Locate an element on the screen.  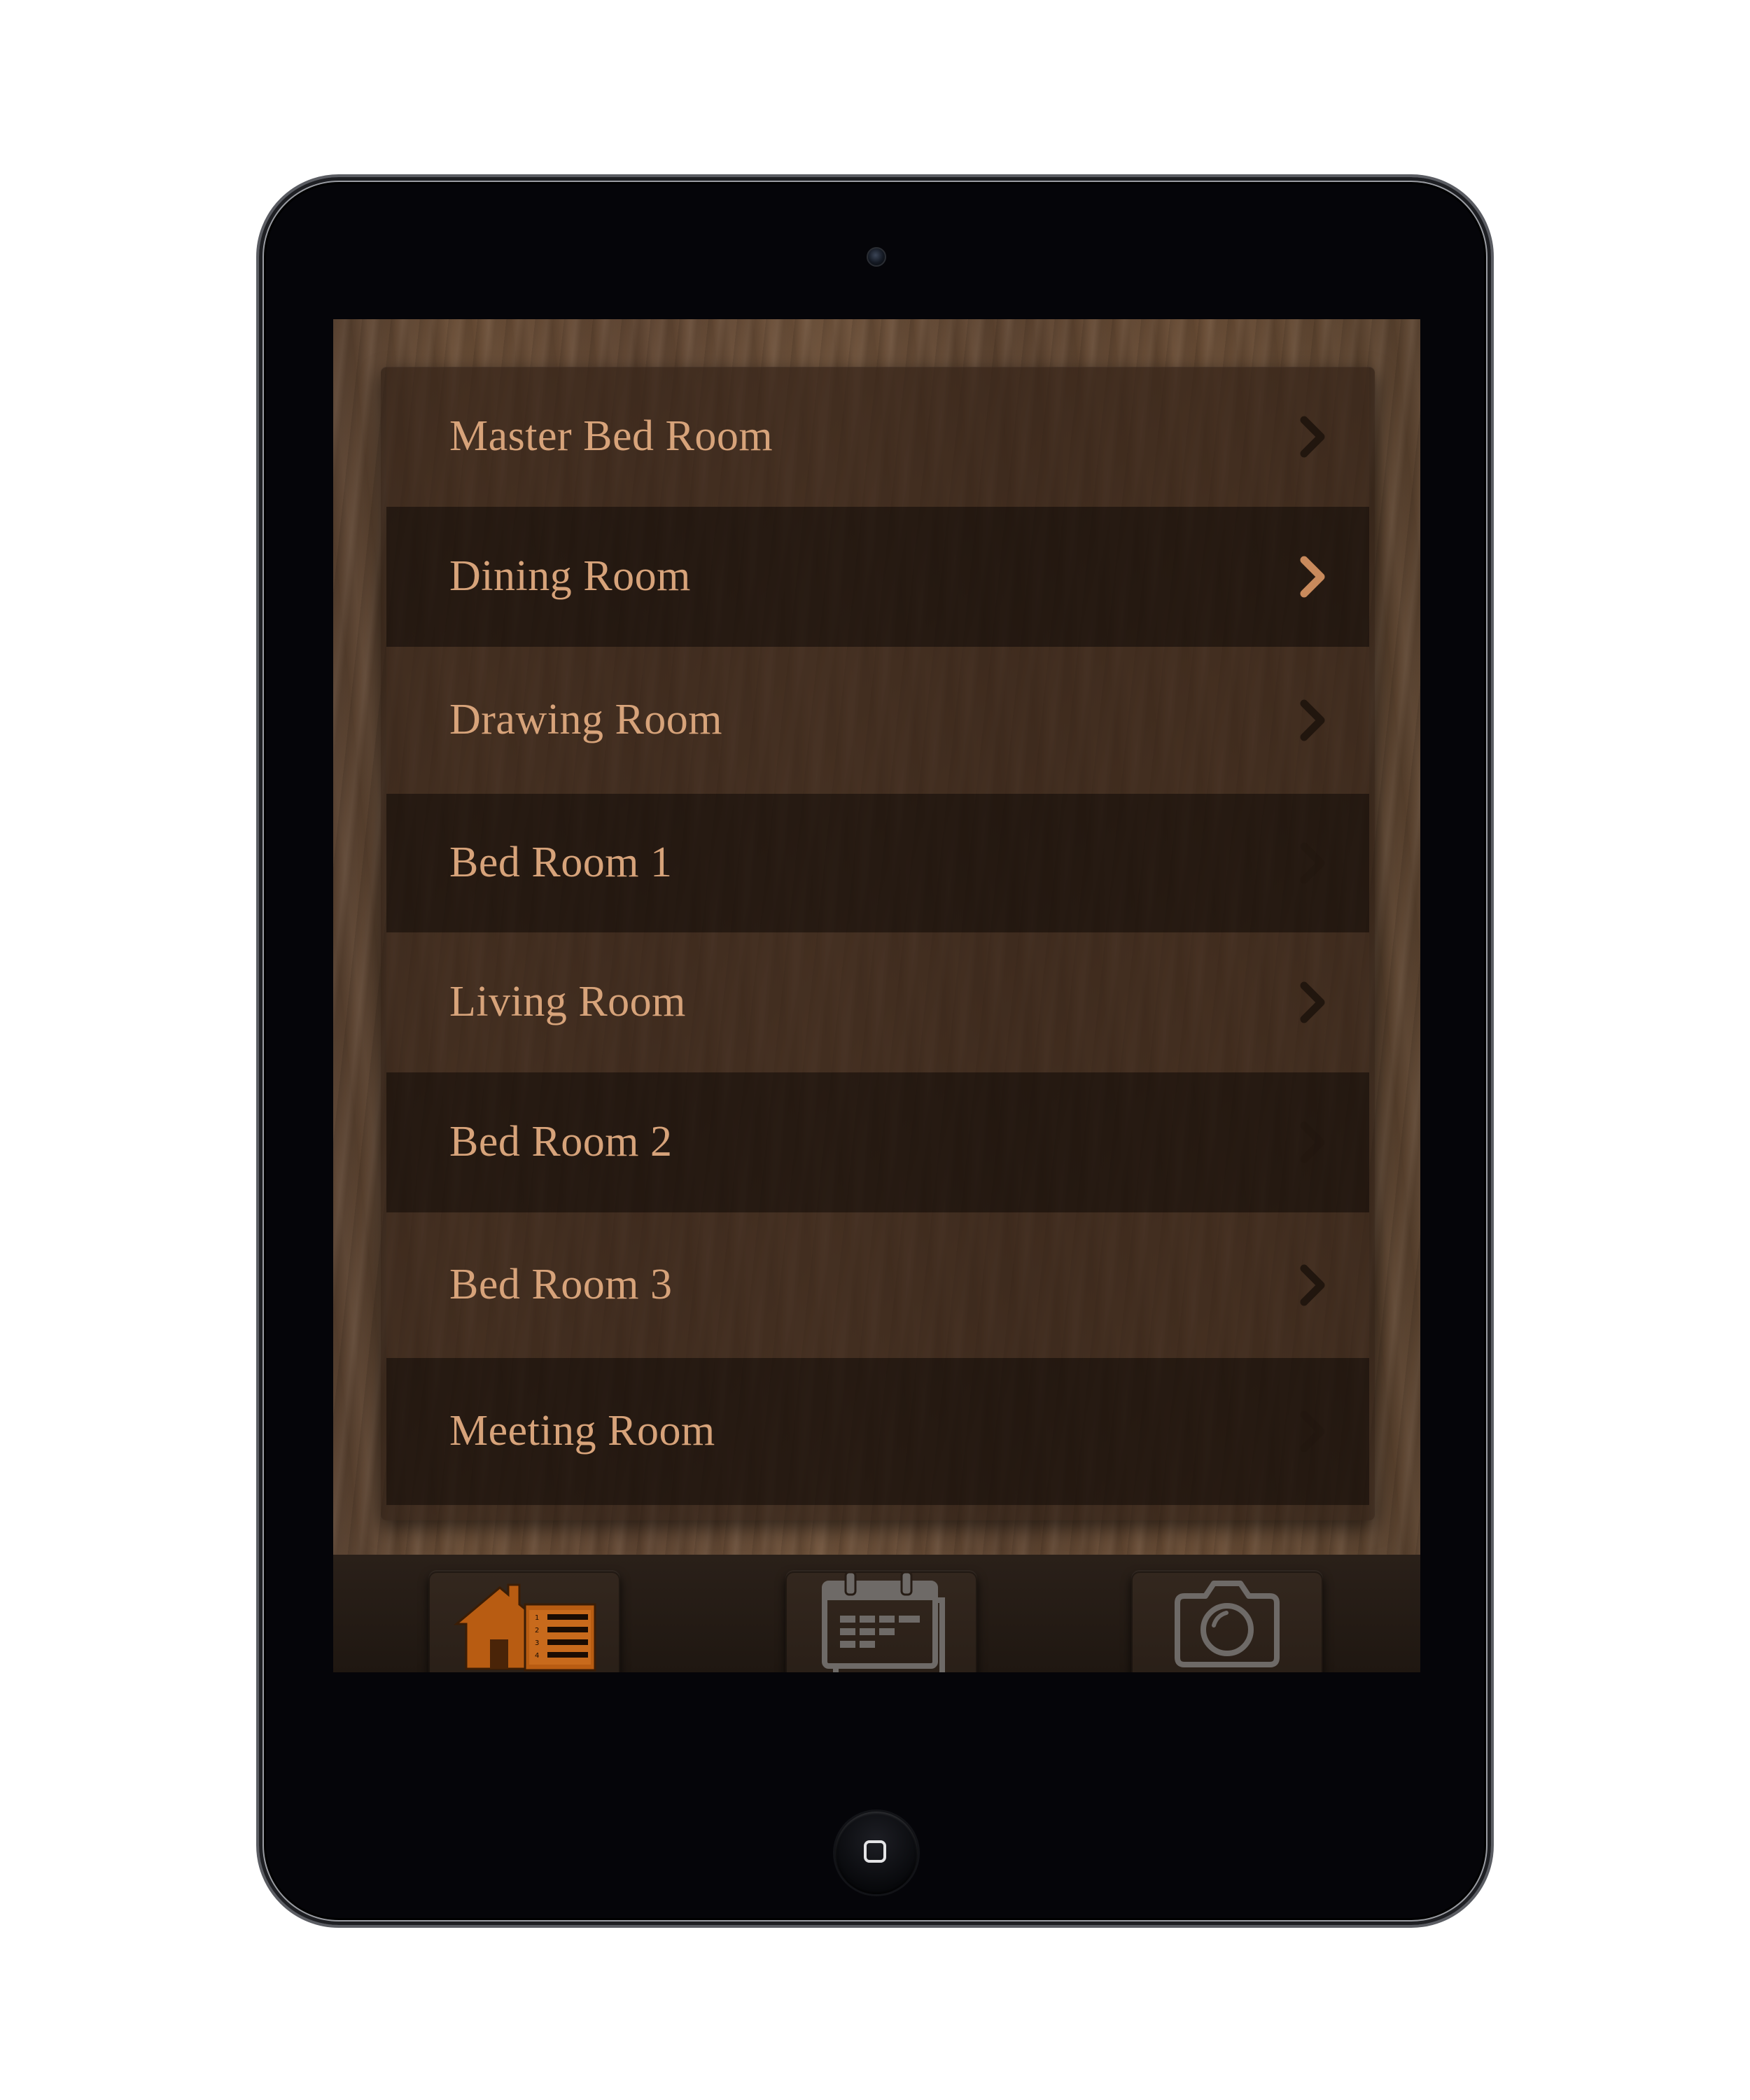
room-label: Meeting Room is located at coordinates (582, 1431).